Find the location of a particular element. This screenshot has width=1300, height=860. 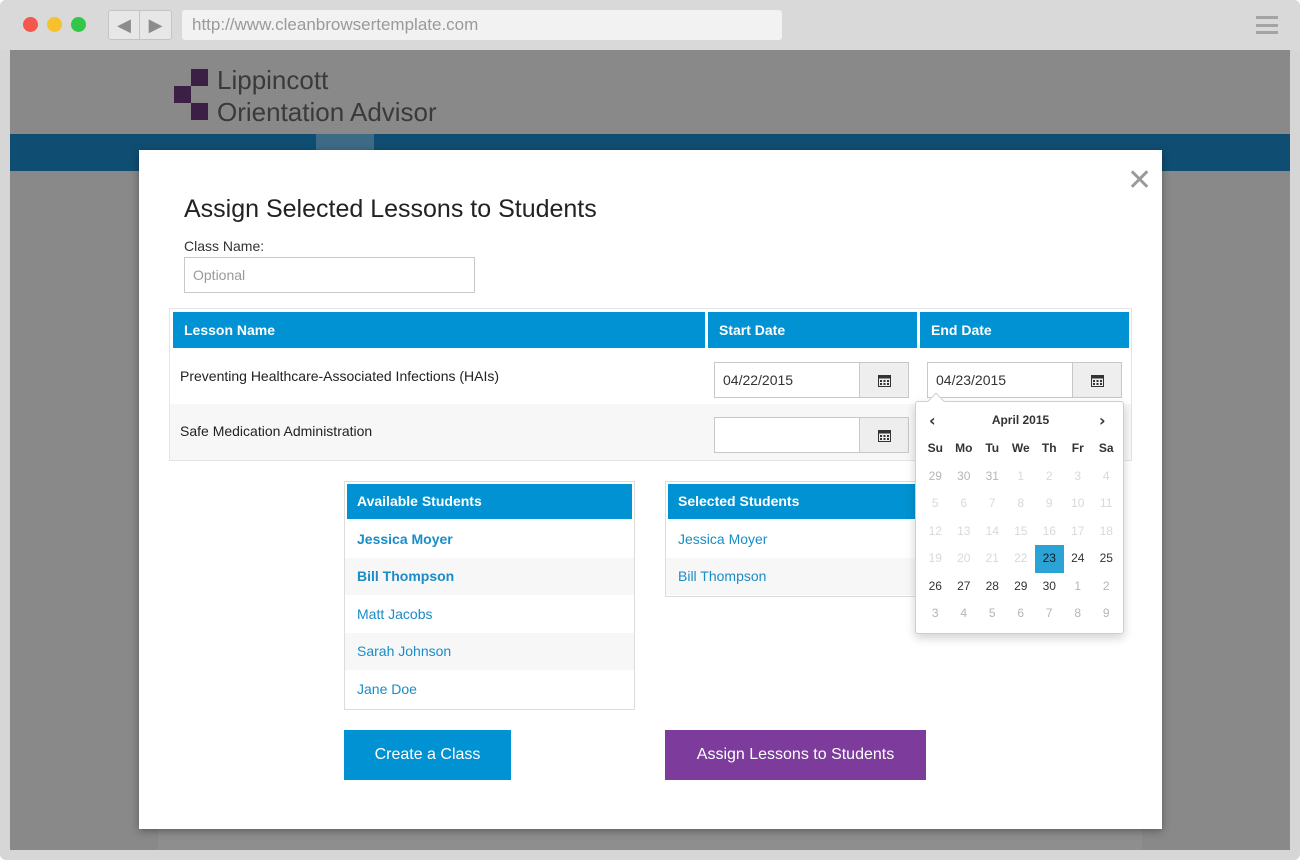

datepicker-day: 21 is located at coordinates (992, 559).